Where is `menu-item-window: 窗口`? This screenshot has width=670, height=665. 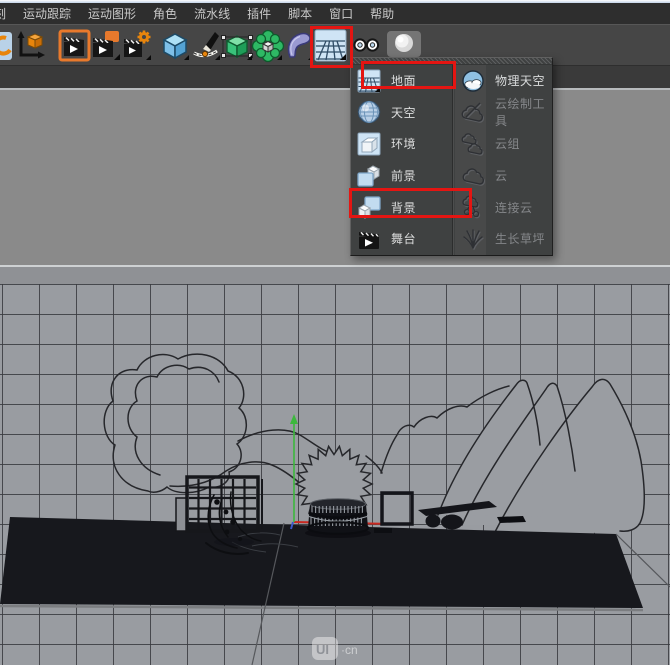
menu-item-window: 窗口 is located at coordinates (341, 13).